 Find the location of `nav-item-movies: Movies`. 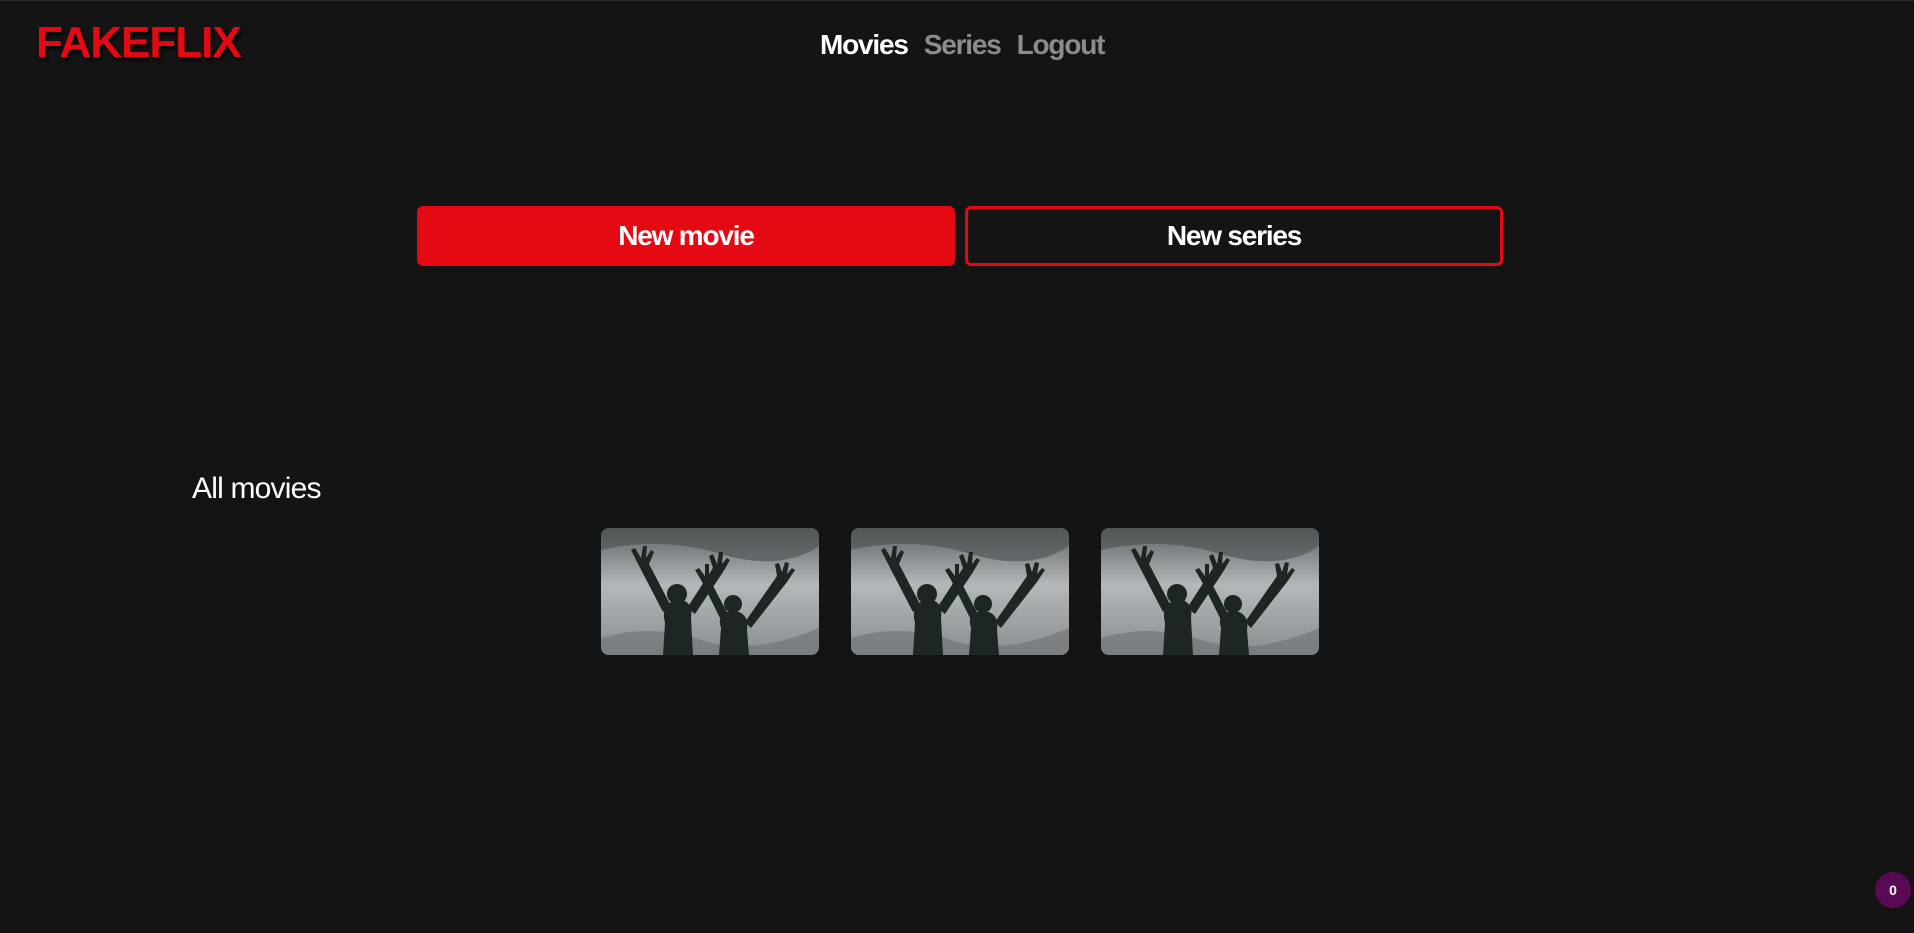

nav-item-movies: Movies is located at coordinates (864, 45).